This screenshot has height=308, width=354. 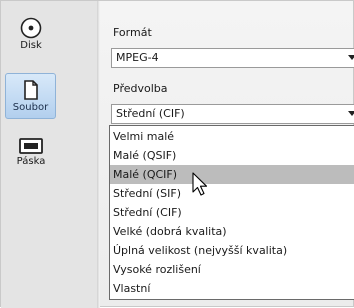 What do you see at coordinates (31, 146) in the screenshot?
I see `tape-icon` at bounding box center [31, 146].